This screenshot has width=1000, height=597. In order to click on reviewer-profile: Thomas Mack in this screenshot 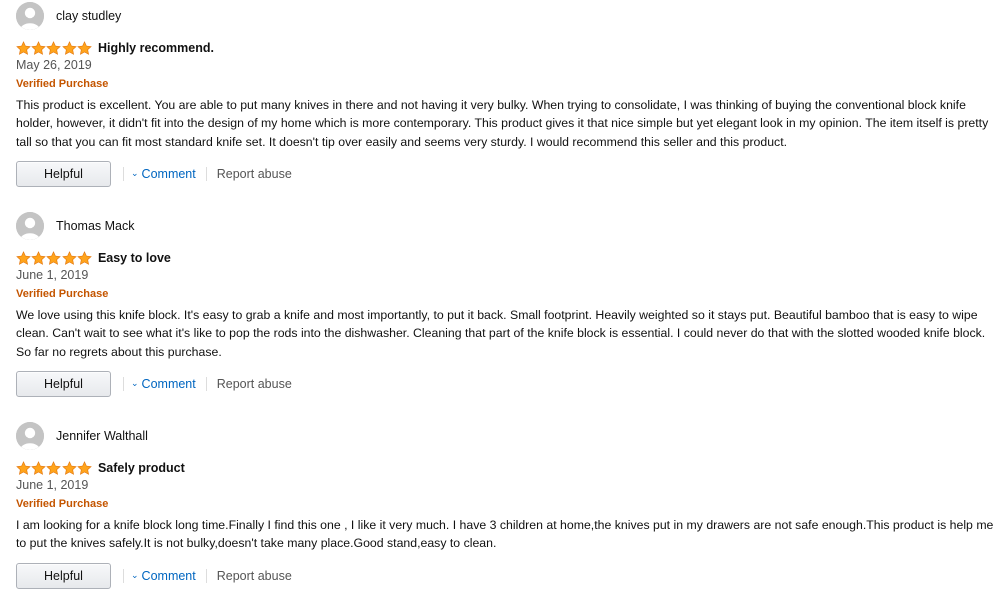, I will do `click(75, 226)`.